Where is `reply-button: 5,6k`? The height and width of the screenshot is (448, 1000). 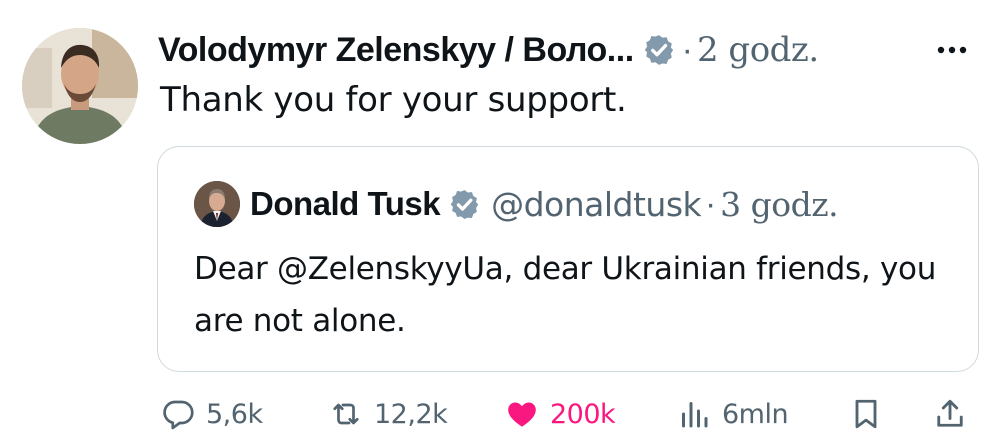 reply-button: 5,6k is located at coordinates (211, 414).